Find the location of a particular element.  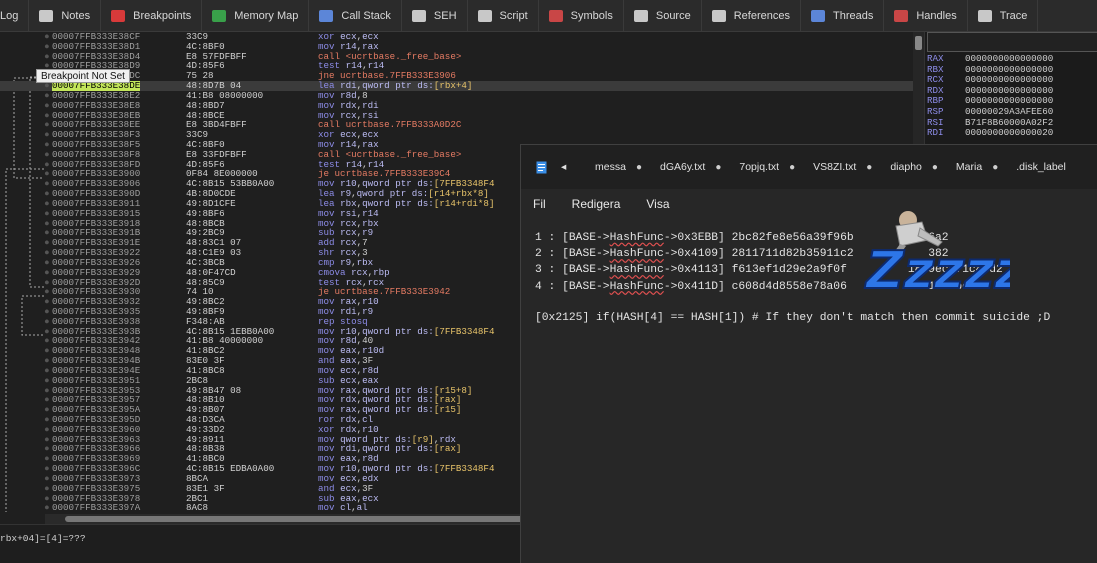

register-rbp: RBP 0000000000000000 is located at coordinates (990, 101).